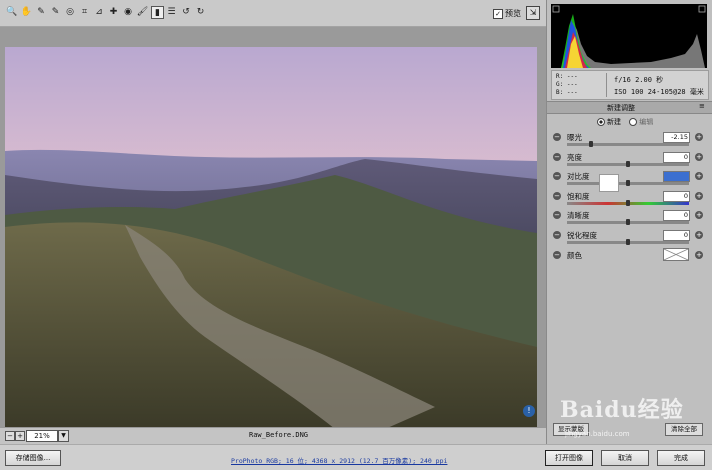 The width and height of the screenshot is (712, 470). I want to click on readout-b: B: ---, so click(567, 92).